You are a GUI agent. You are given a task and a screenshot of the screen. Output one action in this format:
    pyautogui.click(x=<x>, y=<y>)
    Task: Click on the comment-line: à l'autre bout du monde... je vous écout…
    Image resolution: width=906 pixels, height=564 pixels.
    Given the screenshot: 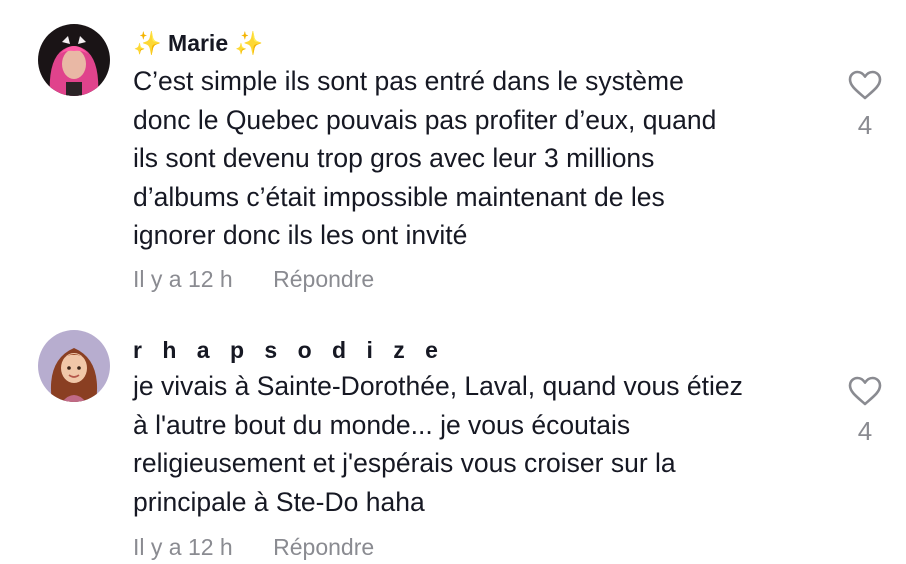 What is the action you would take?
    pyautogui.click(x=382, y=424)
    